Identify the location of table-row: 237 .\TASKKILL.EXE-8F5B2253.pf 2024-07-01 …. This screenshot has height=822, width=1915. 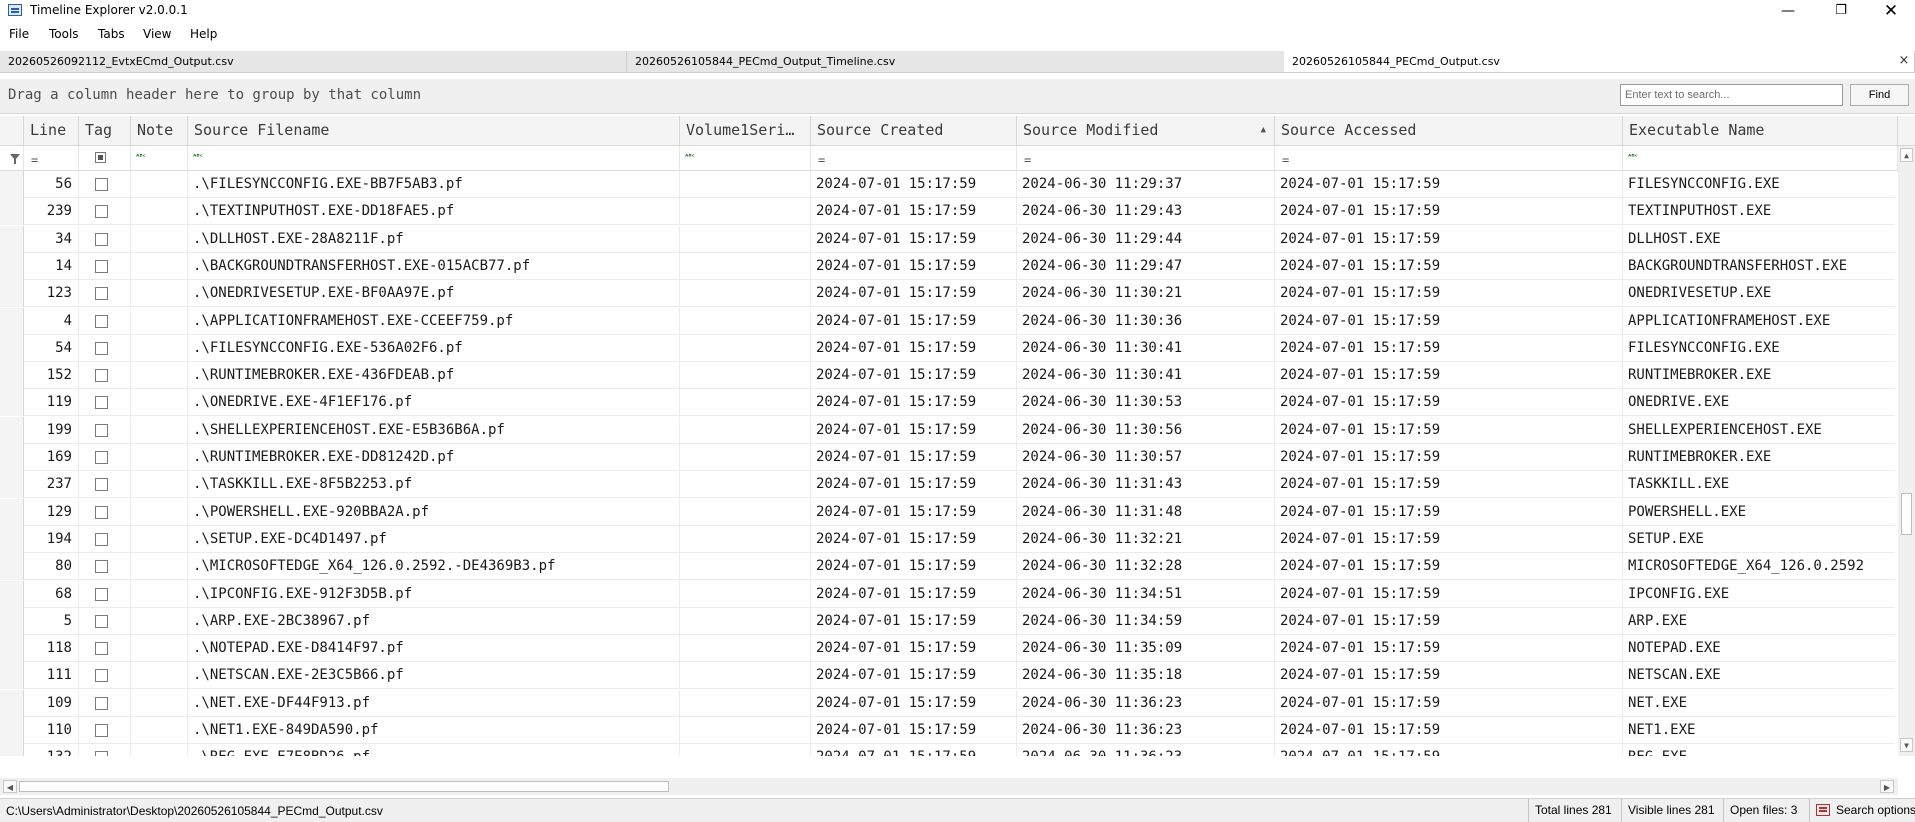
(947, 484).